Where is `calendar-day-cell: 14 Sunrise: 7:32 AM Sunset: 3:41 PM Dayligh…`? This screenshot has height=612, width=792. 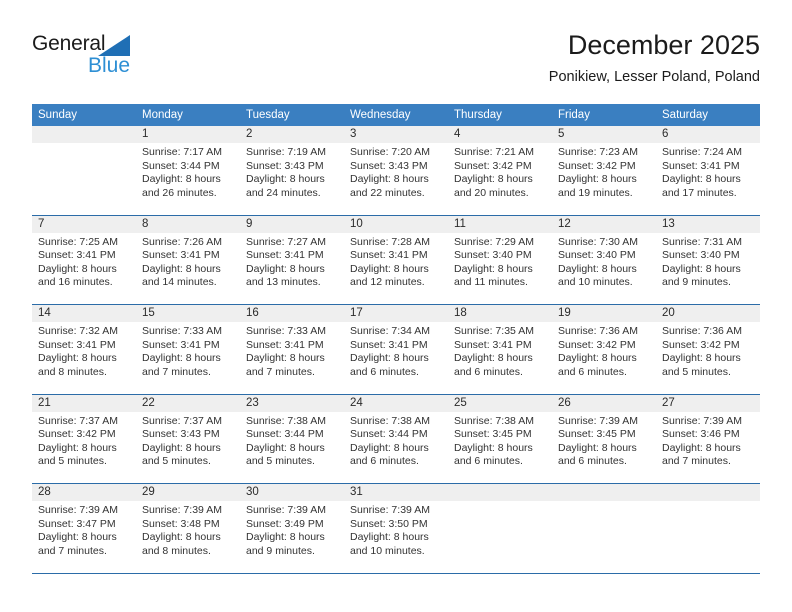
calendar-day-cell: 14 Sunrise: 7:32 AM Sunset: 3:41 PM Dayligh… is located at coordinates (84, 349).